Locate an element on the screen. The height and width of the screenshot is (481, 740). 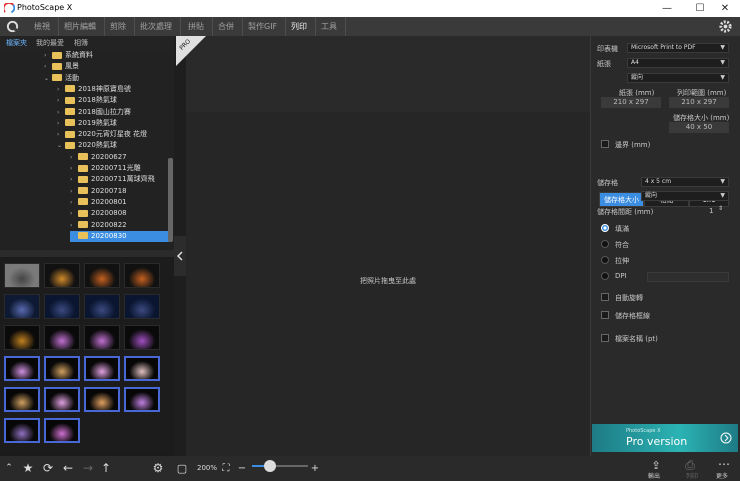
seg-cell-size: 儲存格大小 is located at coordinates (621, 199).